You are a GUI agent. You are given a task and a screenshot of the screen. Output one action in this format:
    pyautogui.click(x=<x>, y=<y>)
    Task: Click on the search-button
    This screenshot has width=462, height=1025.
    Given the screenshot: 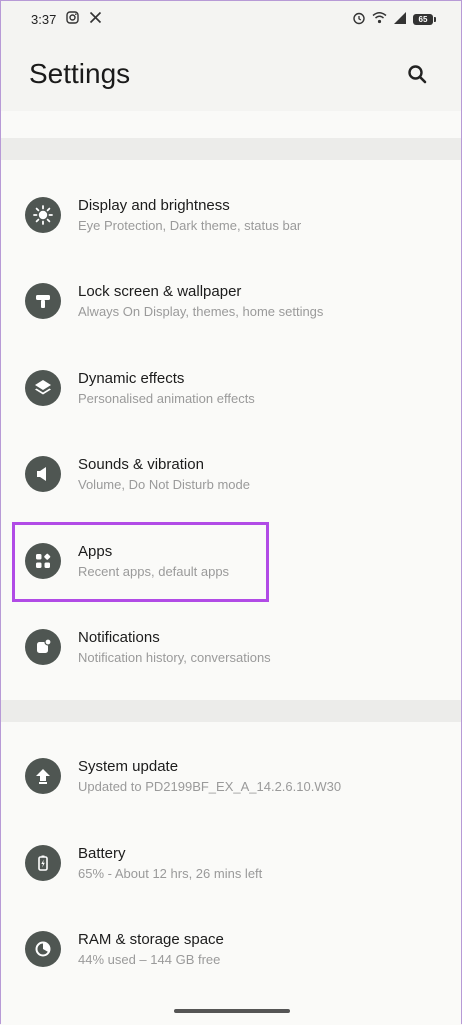 What is the action you would take?
    pyautogui.click(x=417, y=74)
    